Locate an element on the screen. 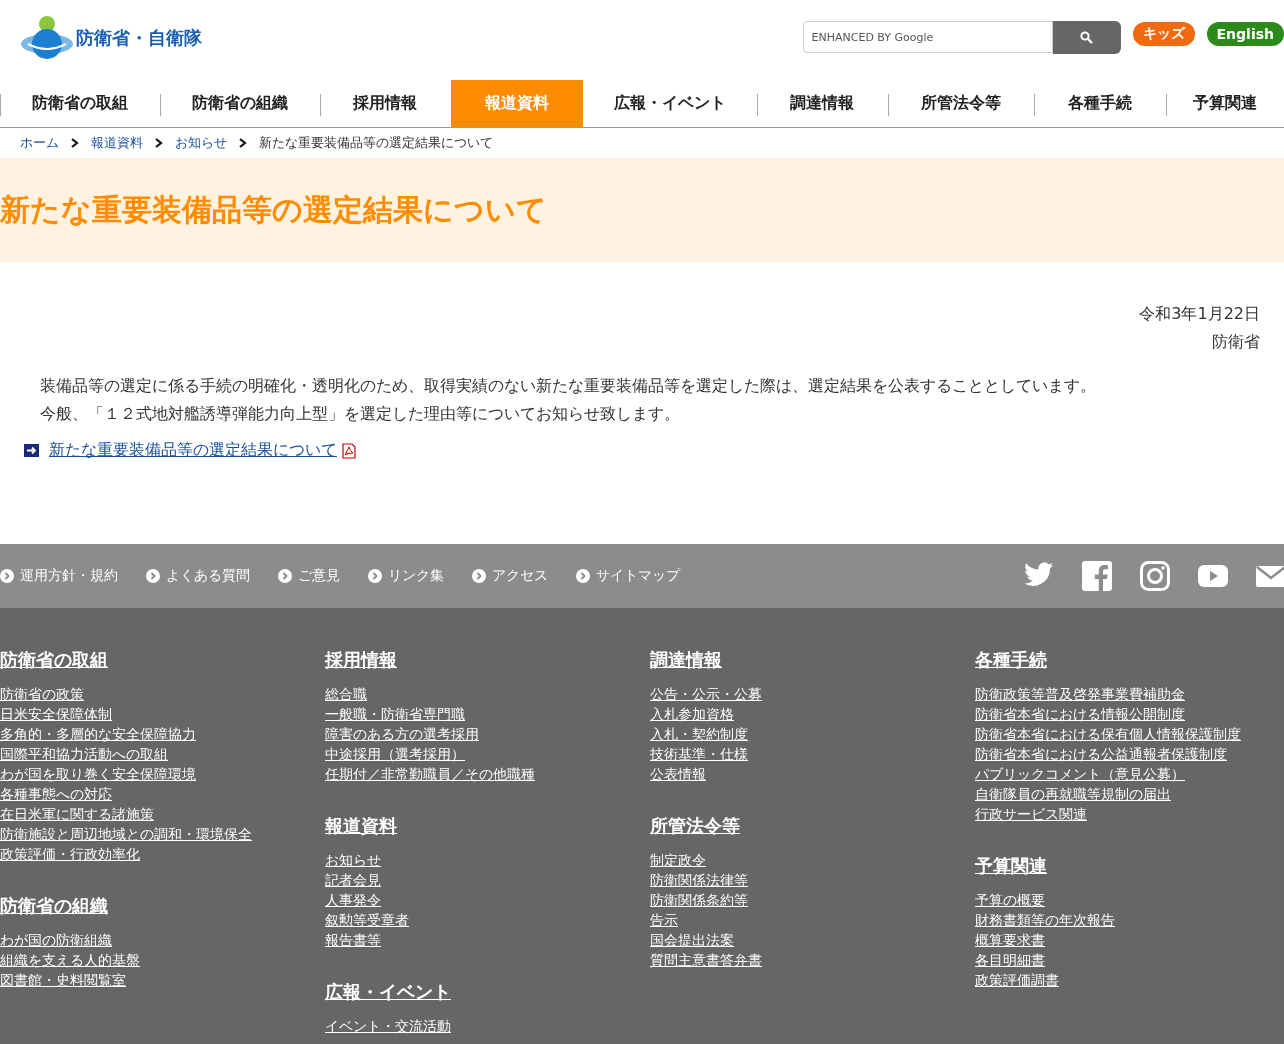  sitemap-link: 総合職 is located at coordinates (487, 694).